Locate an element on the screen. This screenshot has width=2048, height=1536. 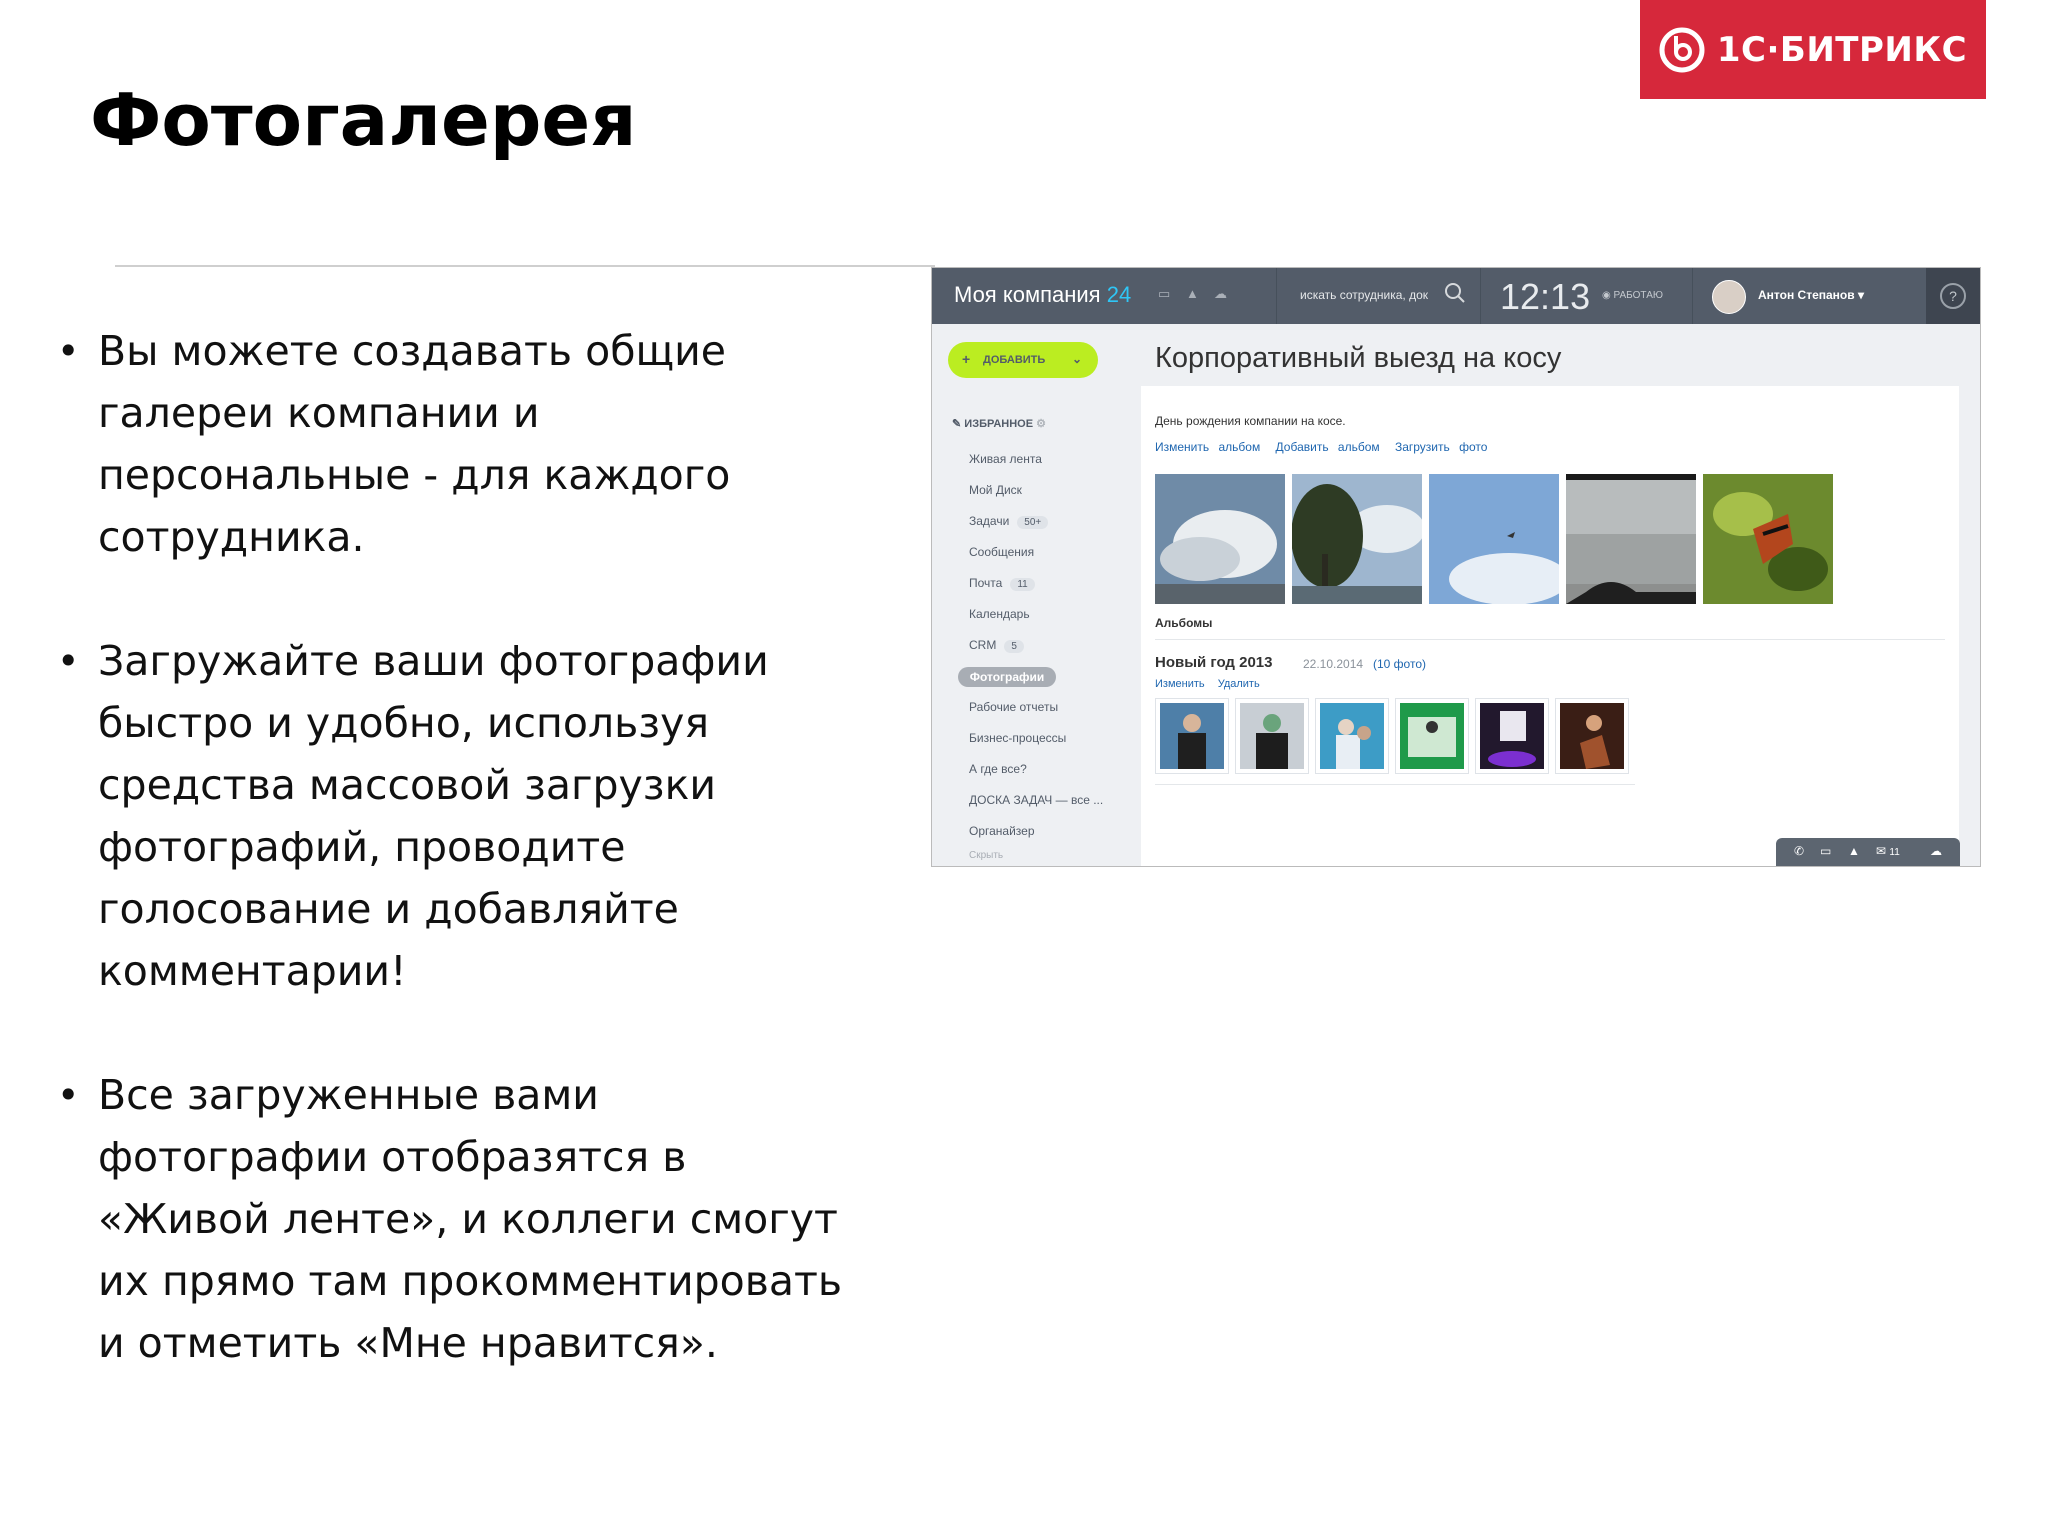
search-icon is located at coordinates (1455, 293).